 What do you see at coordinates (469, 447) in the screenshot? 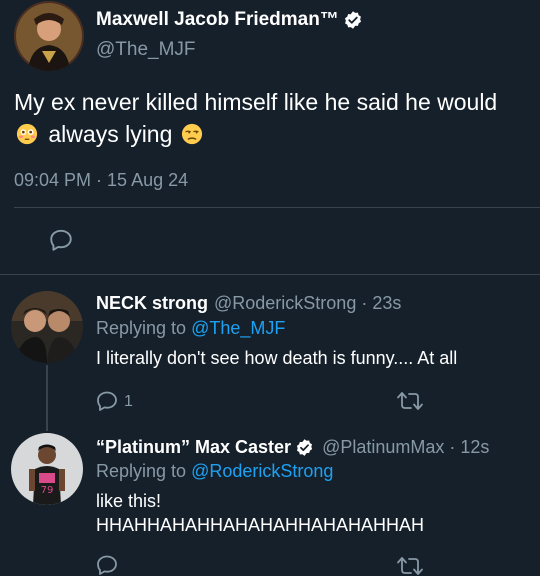
I see `reply-age: · 12s` at bounding box center [469, 447].